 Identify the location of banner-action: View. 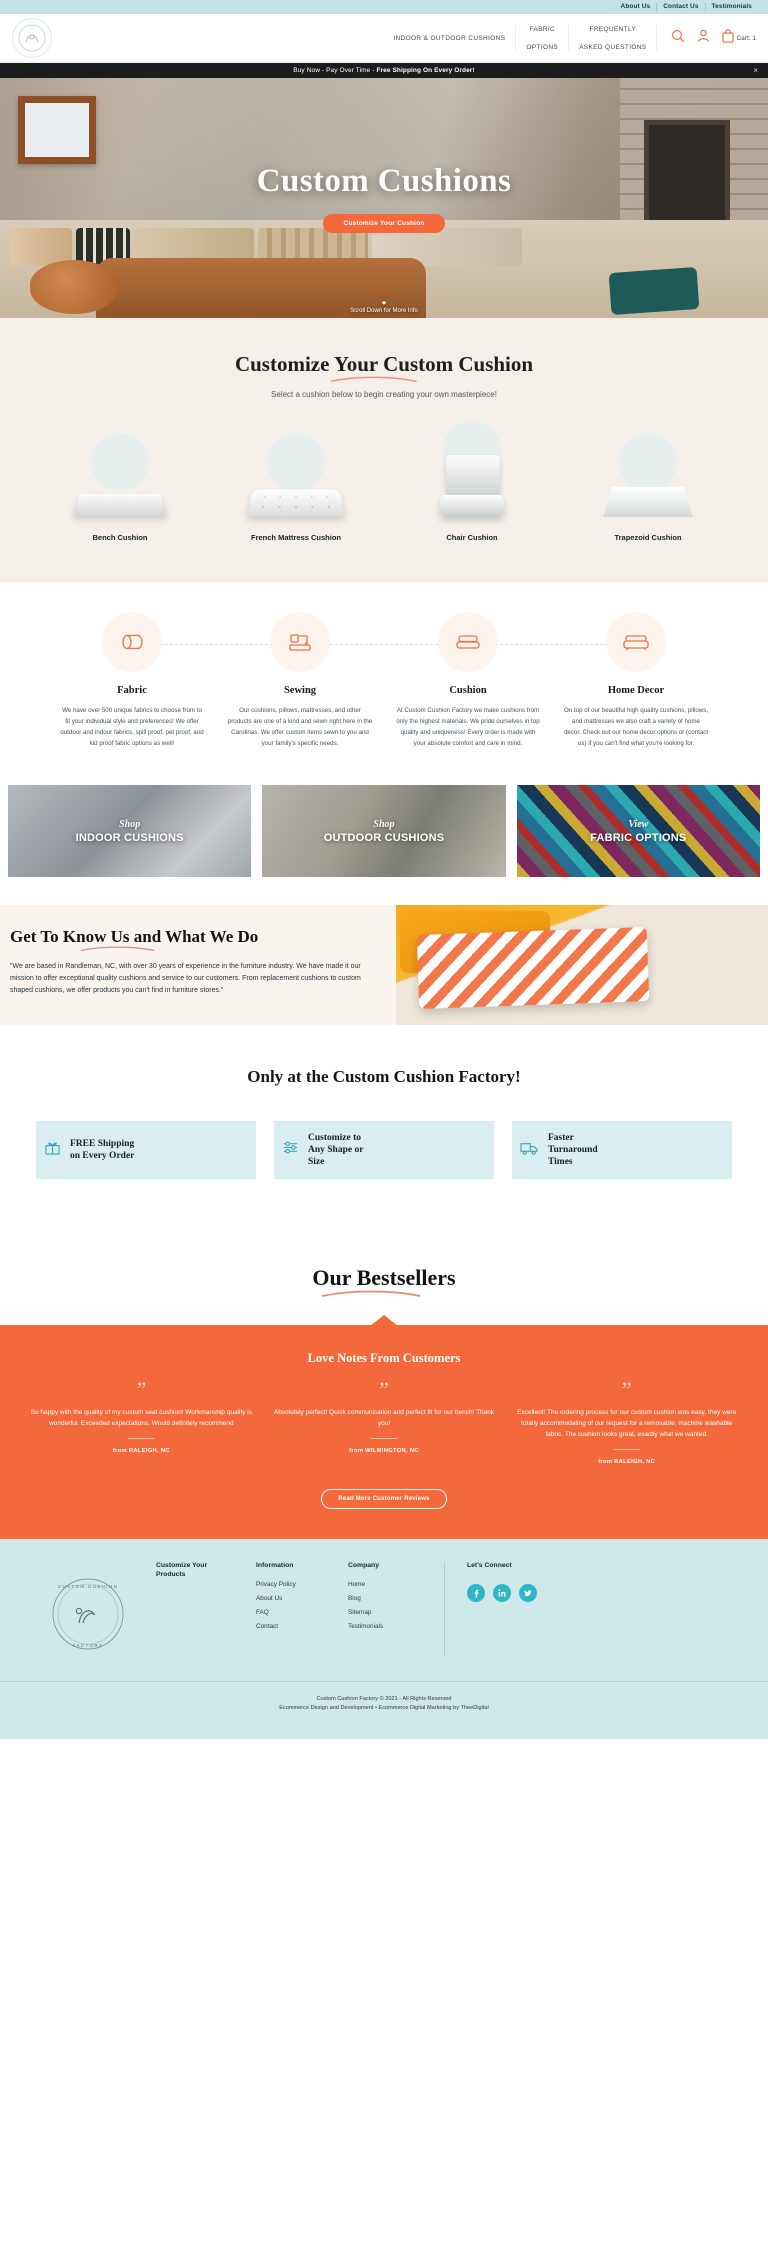
(638, 824).